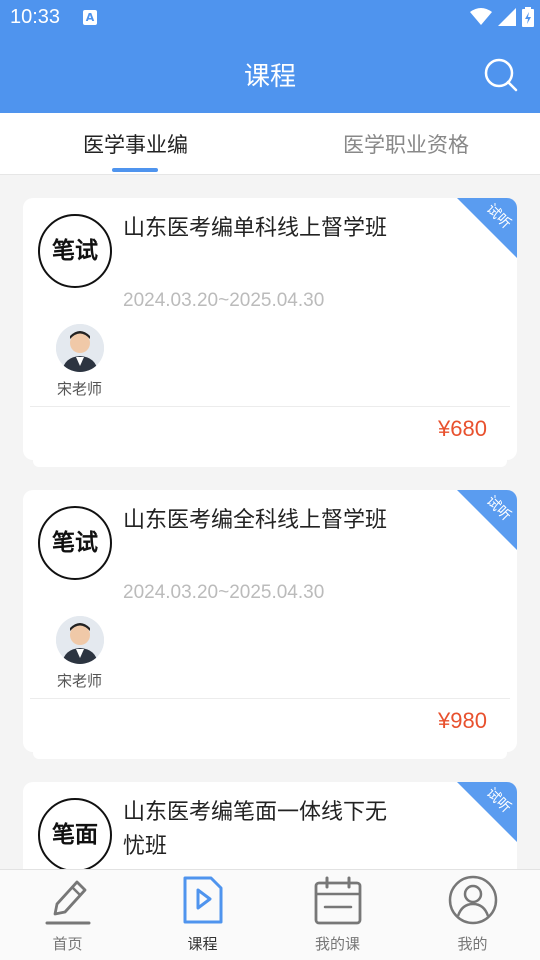 The height and width of the screenshot is (960, 540). What do you see at coordinates (528, 17) in the screenshot?
I see `battery-icon` at bounding box center [528, 17].